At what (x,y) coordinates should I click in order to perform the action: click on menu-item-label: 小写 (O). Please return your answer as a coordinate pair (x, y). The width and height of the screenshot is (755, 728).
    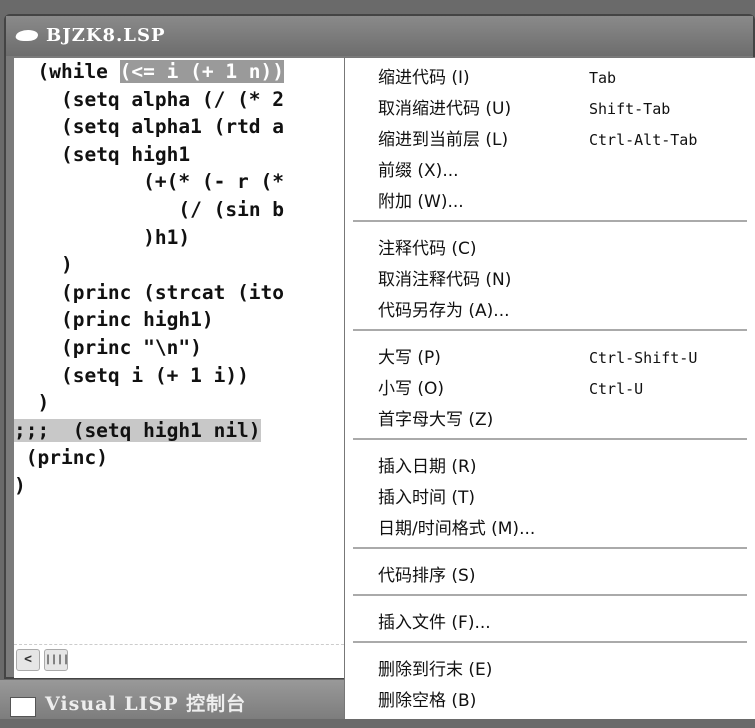
    Looking at the image, I should click on (411, 389).